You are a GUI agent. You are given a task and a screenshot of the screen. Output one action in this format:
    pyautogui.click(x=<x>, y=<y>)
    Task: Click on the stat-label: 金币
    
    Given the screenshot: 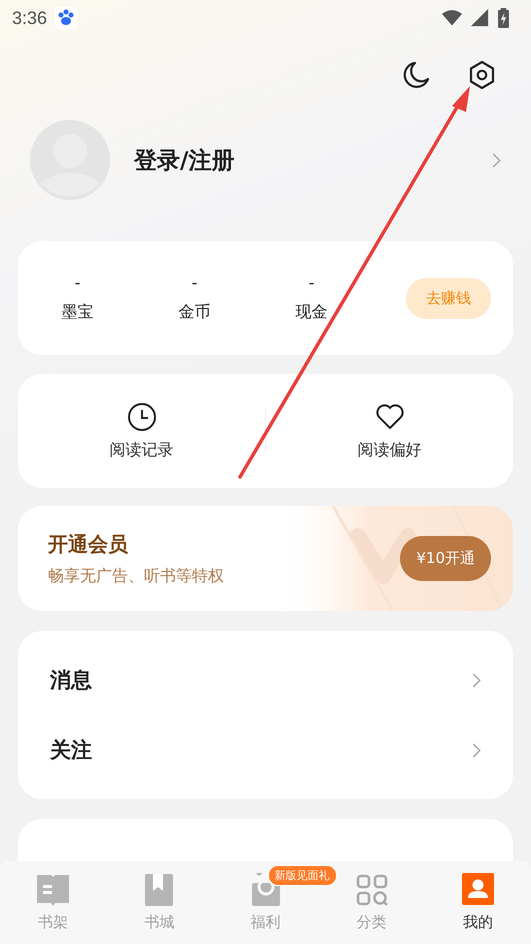 What is the action you would take?
    pyautogui.click(x=194, y=312)
    